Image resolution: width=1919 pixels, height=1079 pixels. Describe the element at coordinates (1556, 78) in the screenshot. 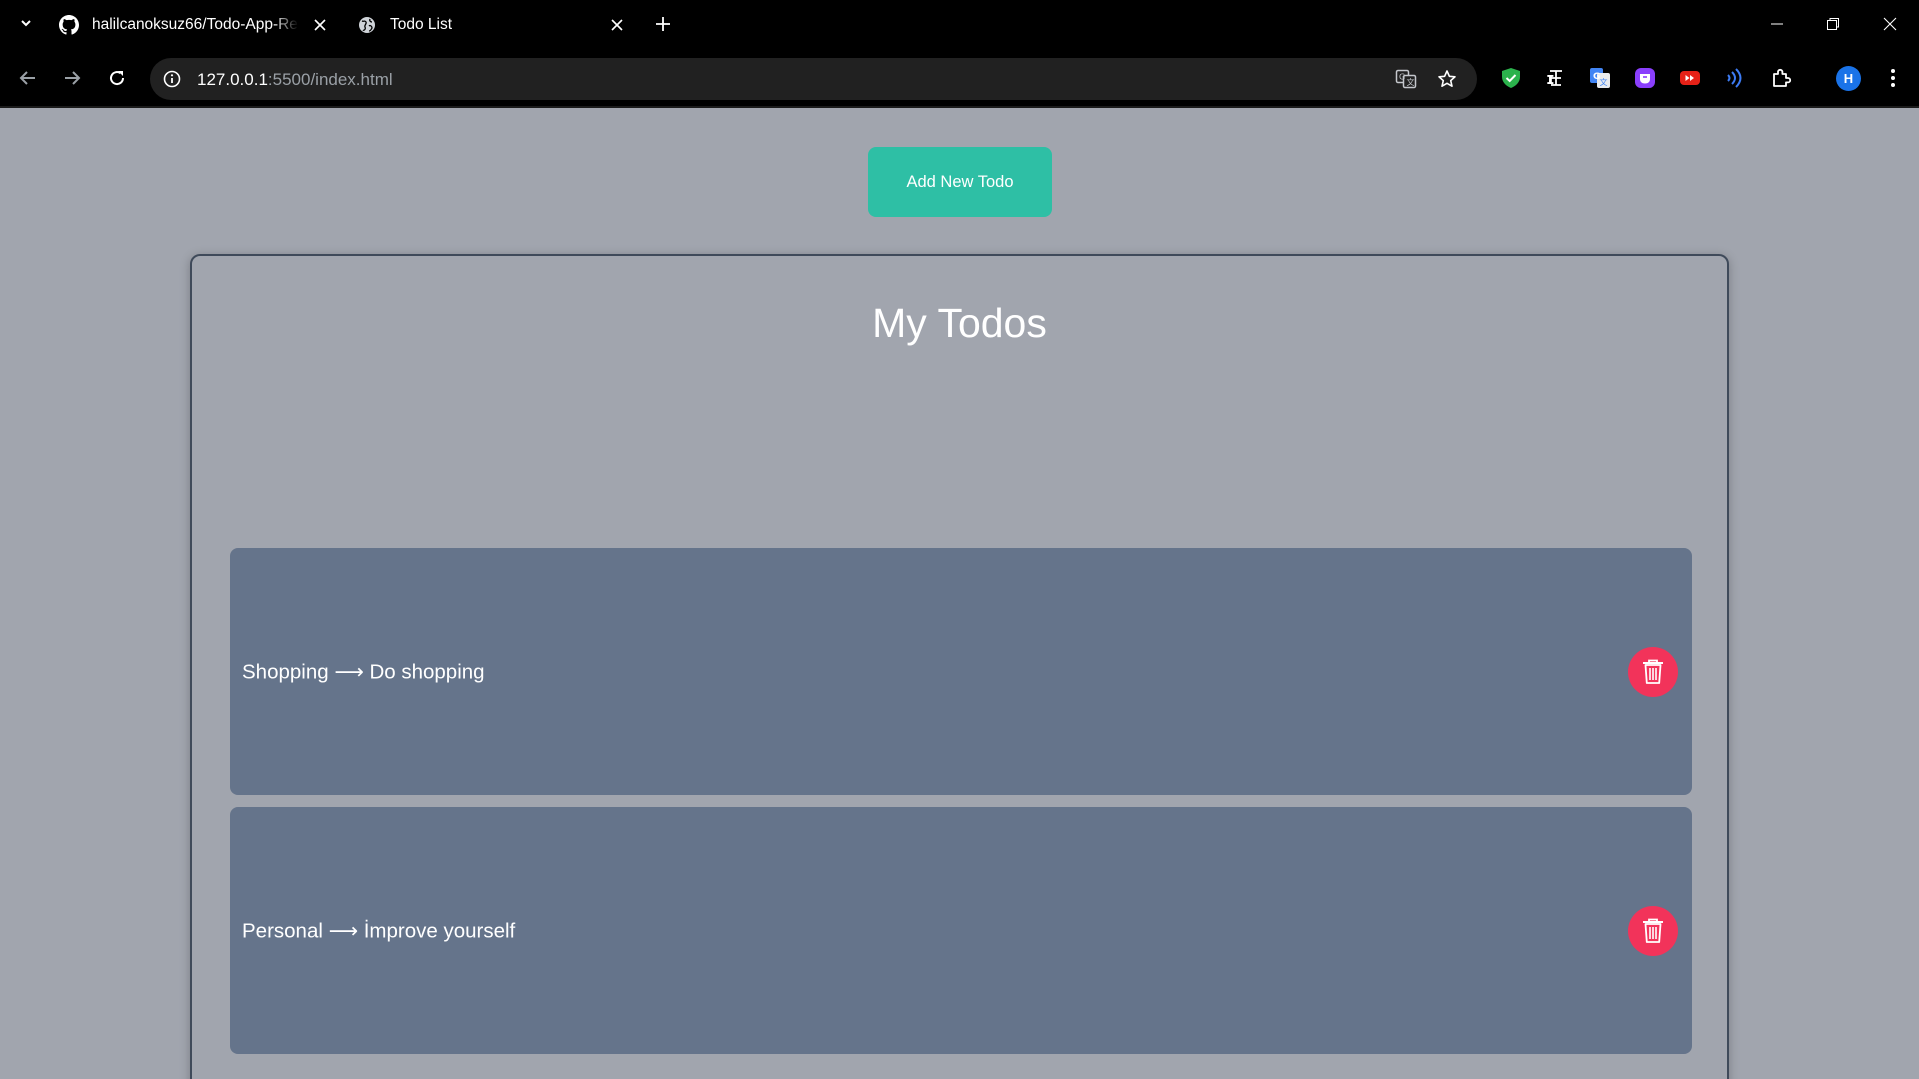

I see `translate-ext-icon: ɪ` at that location.